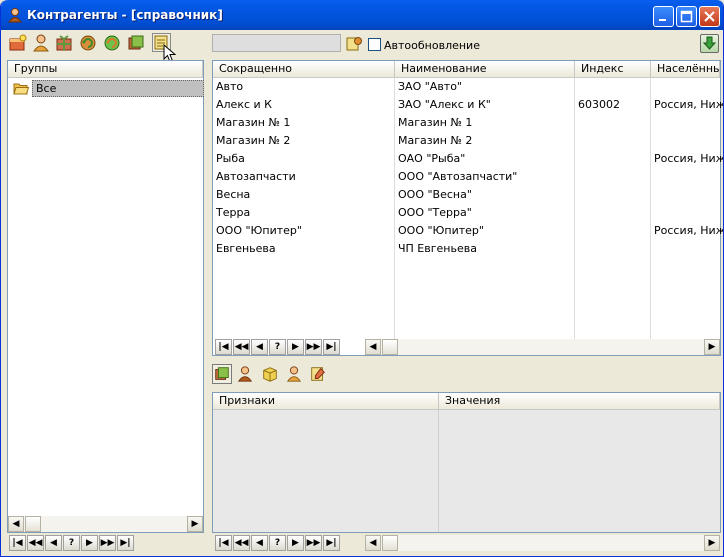 The height and width of the screenshot is (557, 724). I want to click on minimize-button, so click(663, 16).